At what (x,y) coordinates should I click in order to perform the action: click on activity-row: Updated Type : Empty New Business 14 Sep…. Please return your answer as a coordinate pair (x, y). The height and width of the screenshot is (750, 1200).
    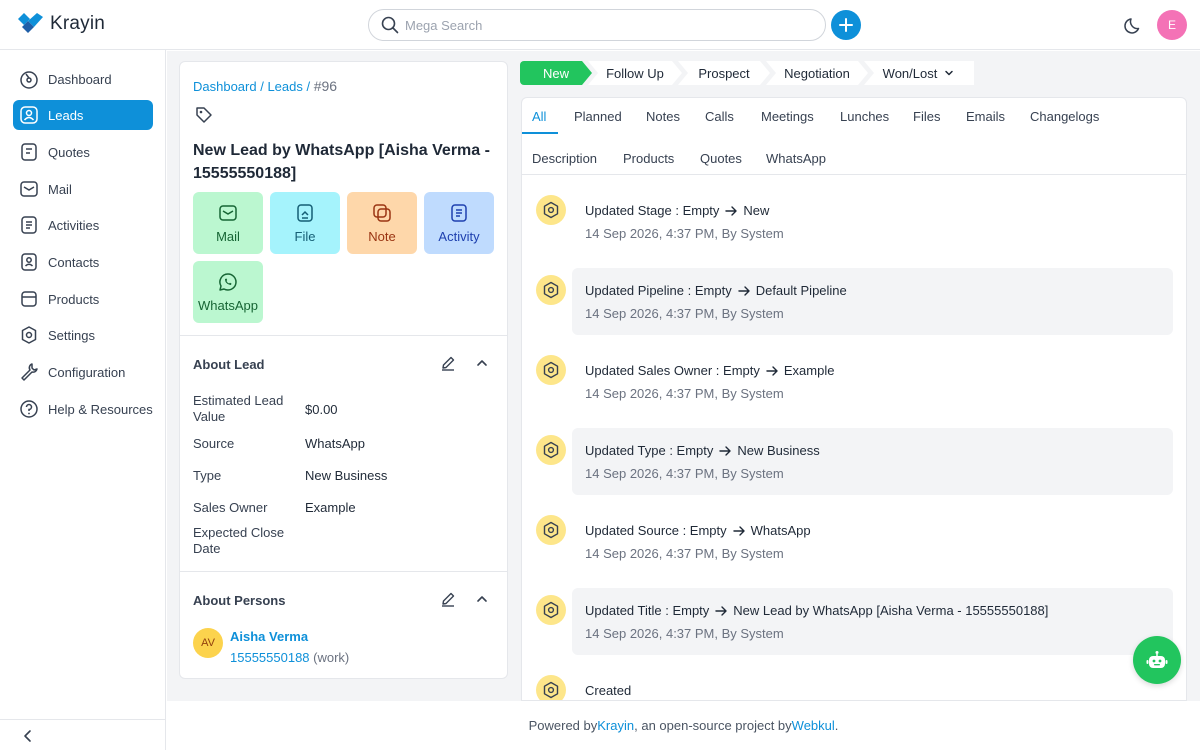
    Looking at the image, I should click on (854, 461).